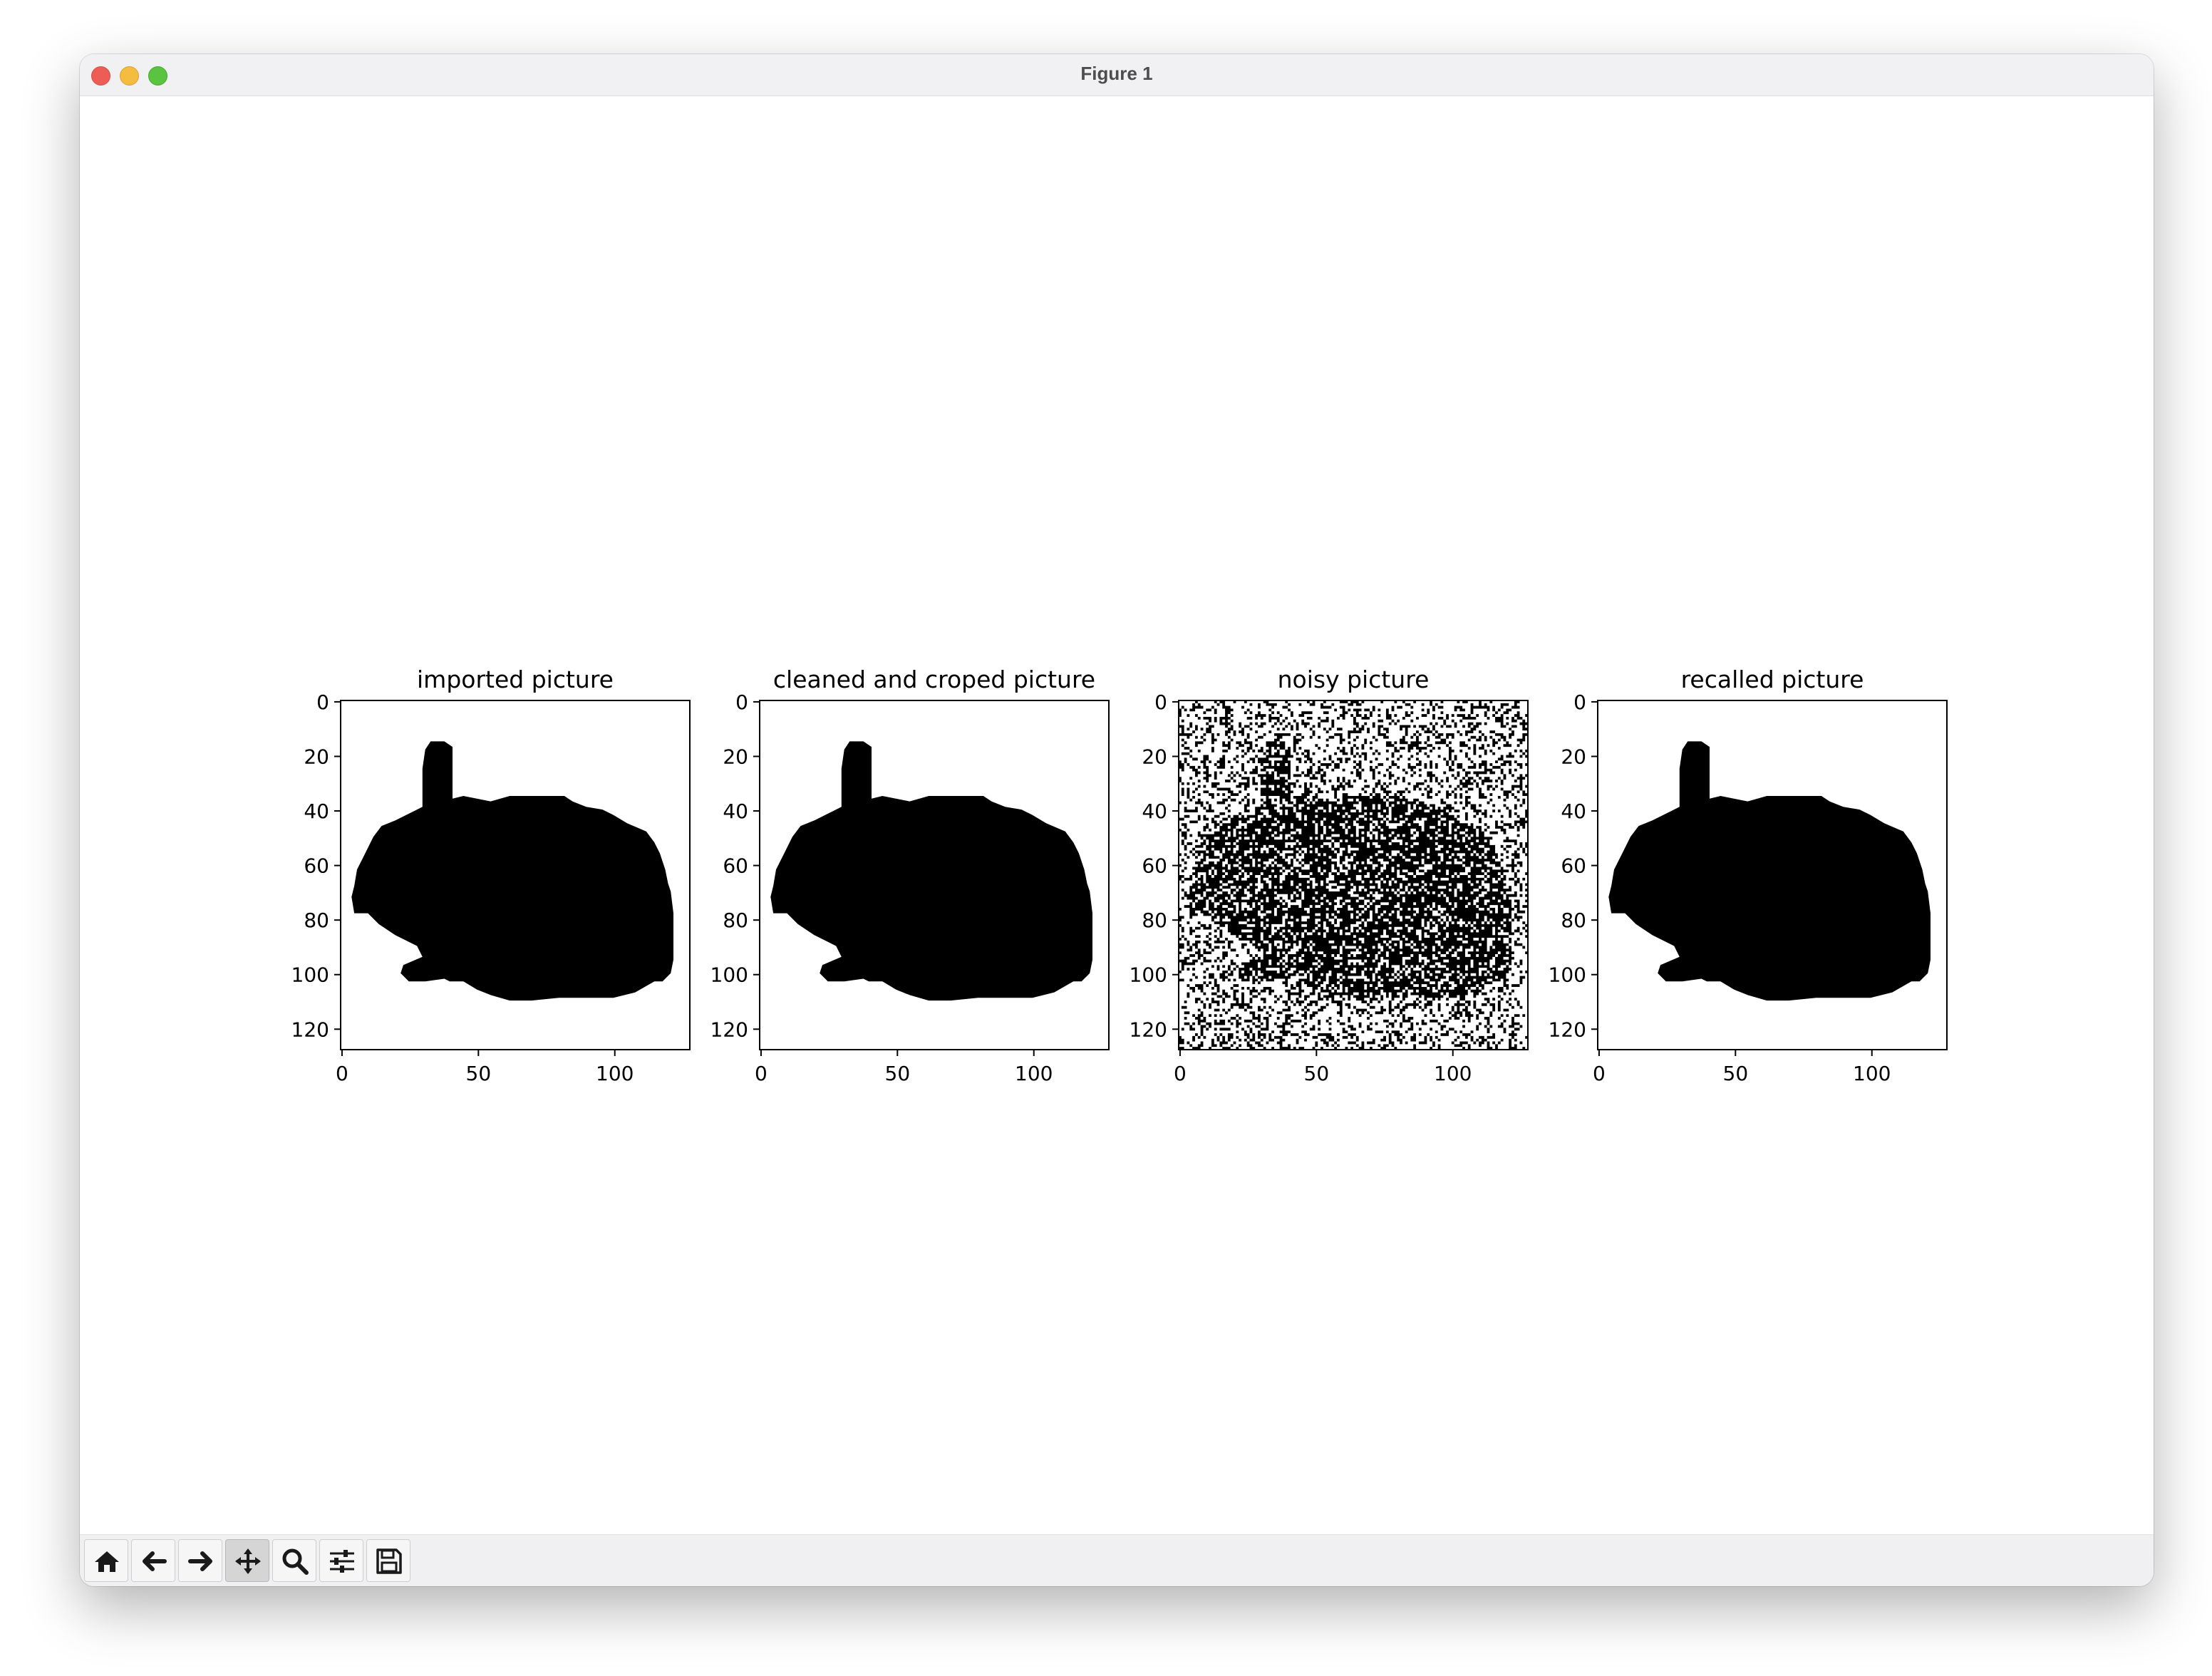 The width and height of the screenshot is (2212, 1676). Describe the element at coordinates (934, 679) in the screenshot. I see `subplot-title: cleaned and croped picture` at that location.